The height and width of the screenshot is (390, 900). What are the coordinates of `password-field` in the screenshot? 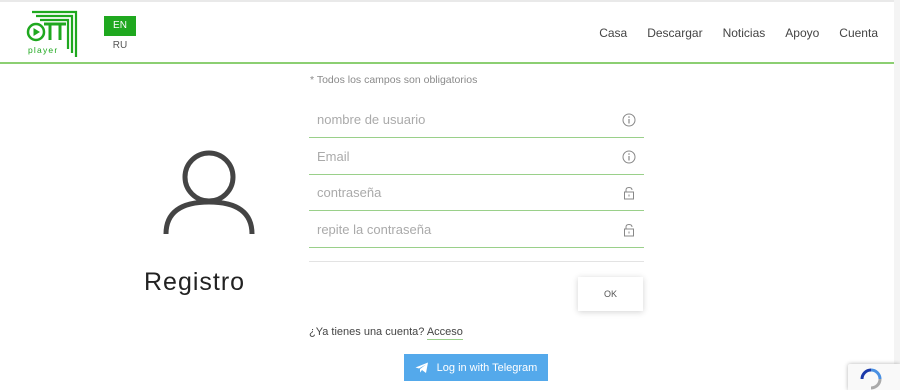 It's located at (476, 193).